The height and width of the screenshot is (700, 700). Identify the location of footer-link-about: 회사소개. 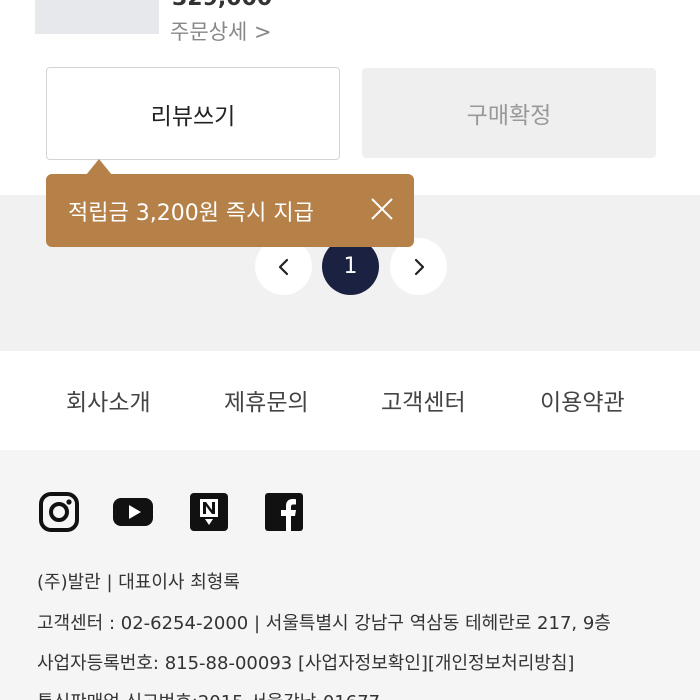
(108, 400).